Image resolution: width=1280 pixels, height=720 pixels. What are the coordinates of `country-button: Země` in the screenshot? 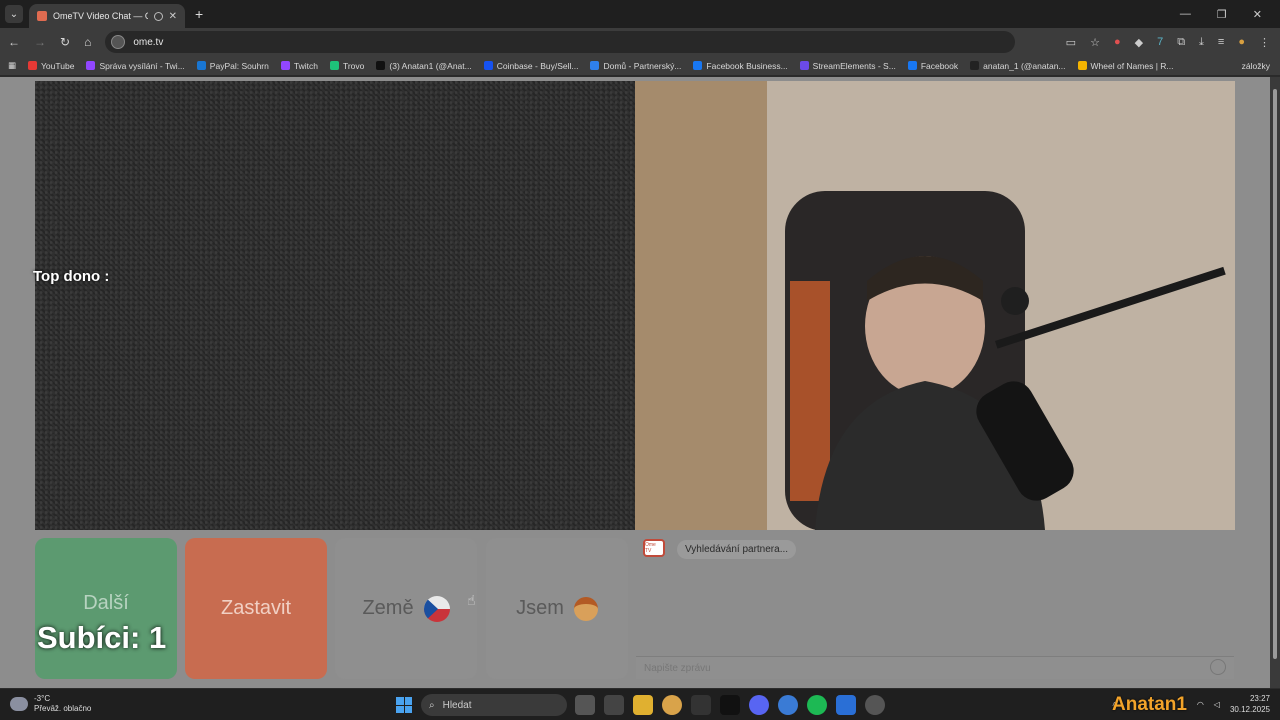 It's located at (406, 608).